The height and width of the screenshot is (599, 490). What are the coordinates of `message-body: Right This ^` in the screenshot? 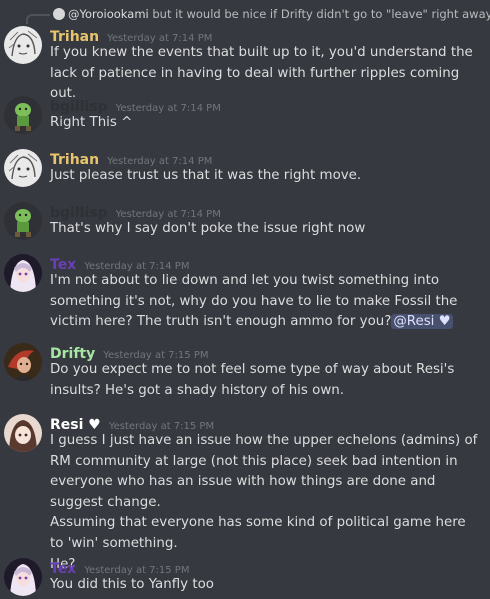 It's located at (265, 123).